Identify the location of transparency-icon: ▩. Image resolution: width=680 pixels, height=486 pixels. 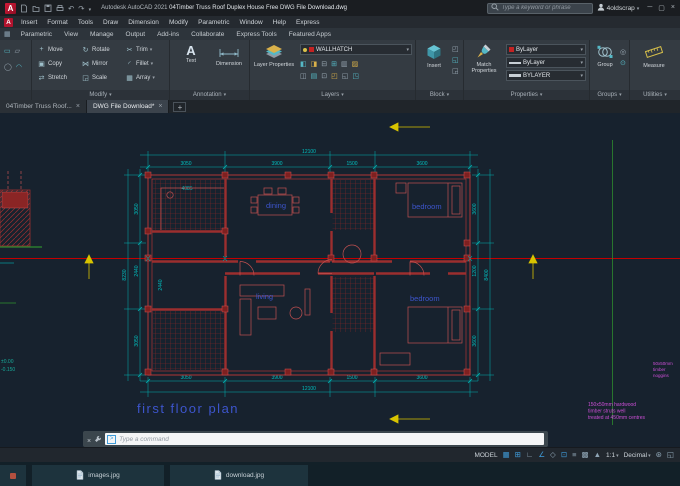
(585, 455).